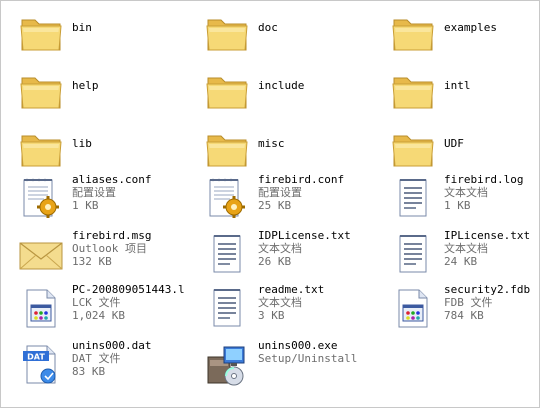 The height and width of the screenshot is (408, 540). What do you see at coordinates (464, 315) in the screenshot?
I see `file-size: 784 KB` at bounding box center [464, 315].